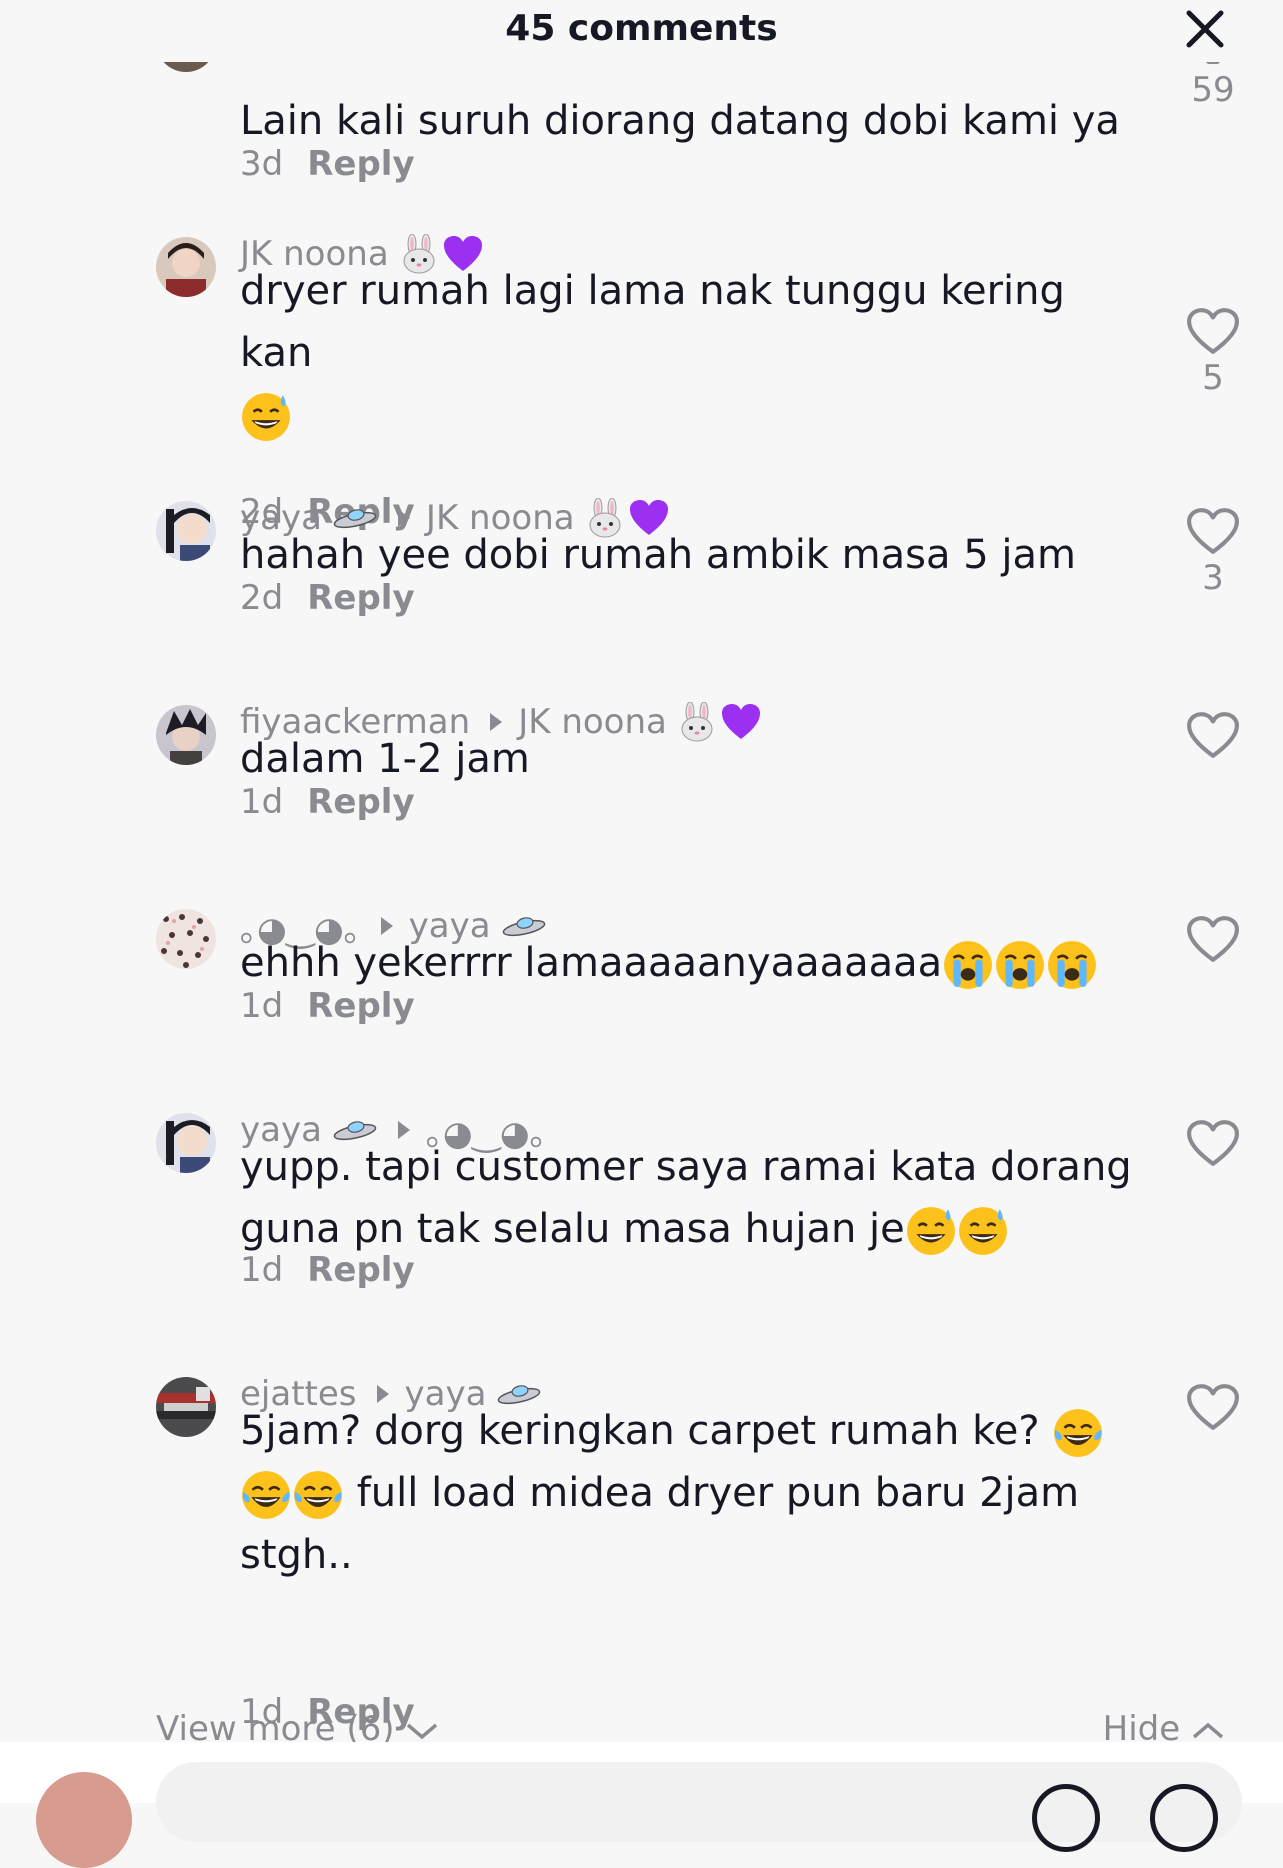  Describe the element at coordinates (641, 1727) in the screenshot. I see `replies-controls: View more (6) Hide` at that location.